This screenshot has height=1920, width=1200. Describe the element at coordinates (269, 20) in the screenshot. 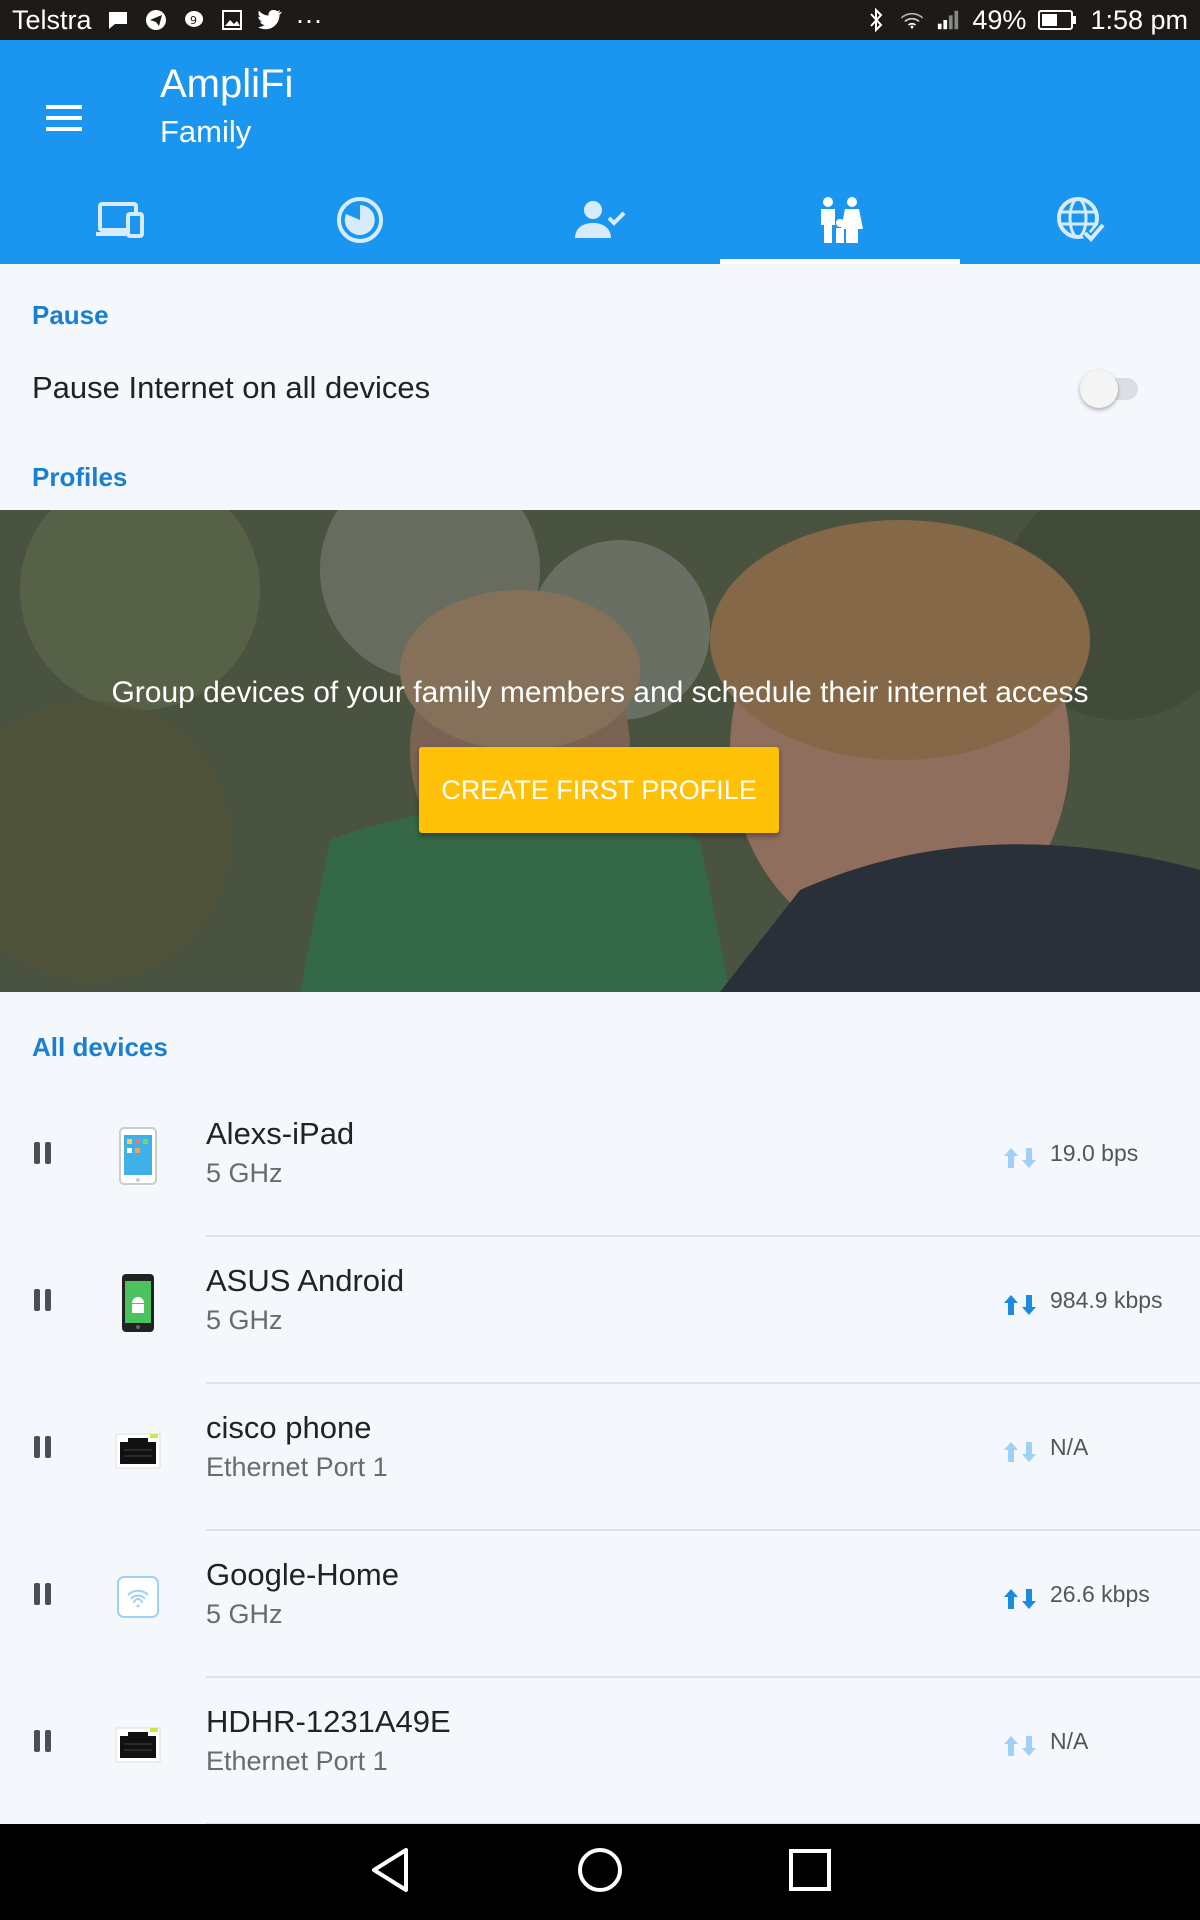

I see `twitter-icon` at that location.